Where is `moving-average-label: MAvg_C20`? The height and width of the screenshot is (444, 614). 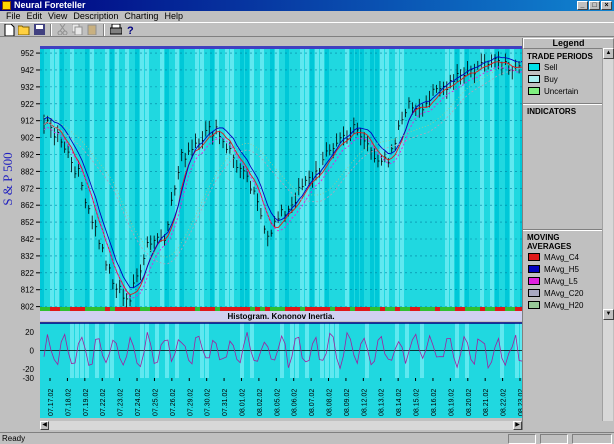
moving-average-label: MAvg_C20 is located at coordinates (564, 293).